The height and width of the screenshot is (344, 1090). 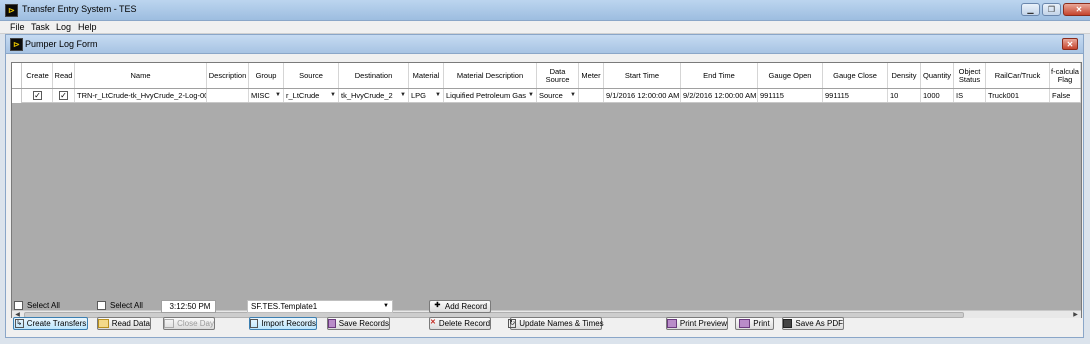 I want to click on cell-density: 10, so click(x=904, y=95).